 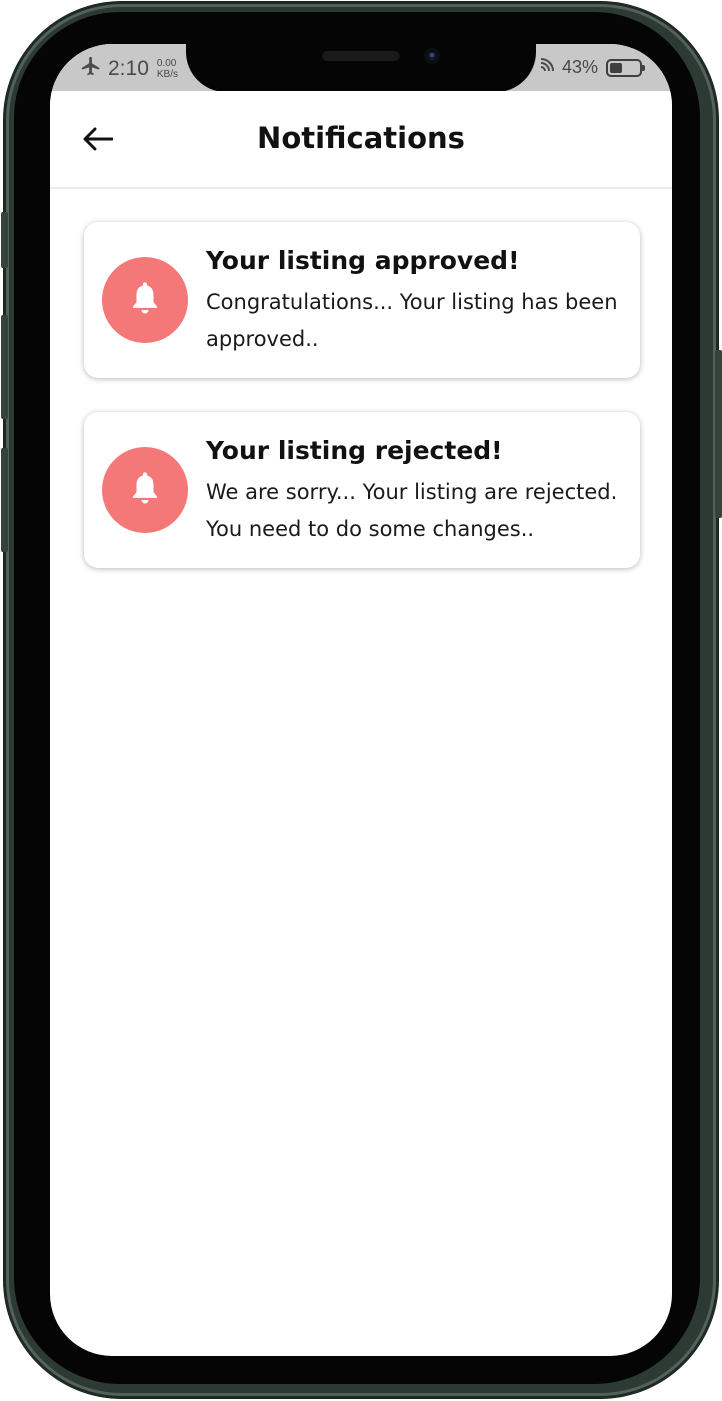 What do you see at coordinates (4, 240) in the screenshot?
I see `silent-switch` at bounding box center [4, 240].